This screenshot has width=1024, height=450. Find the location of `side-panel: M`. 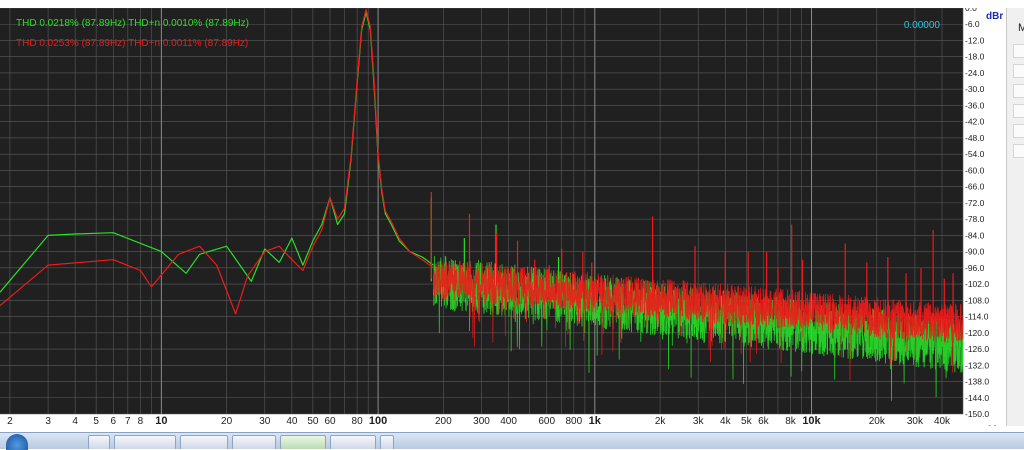

side-panel: M is located at coordinates (1015, 217).